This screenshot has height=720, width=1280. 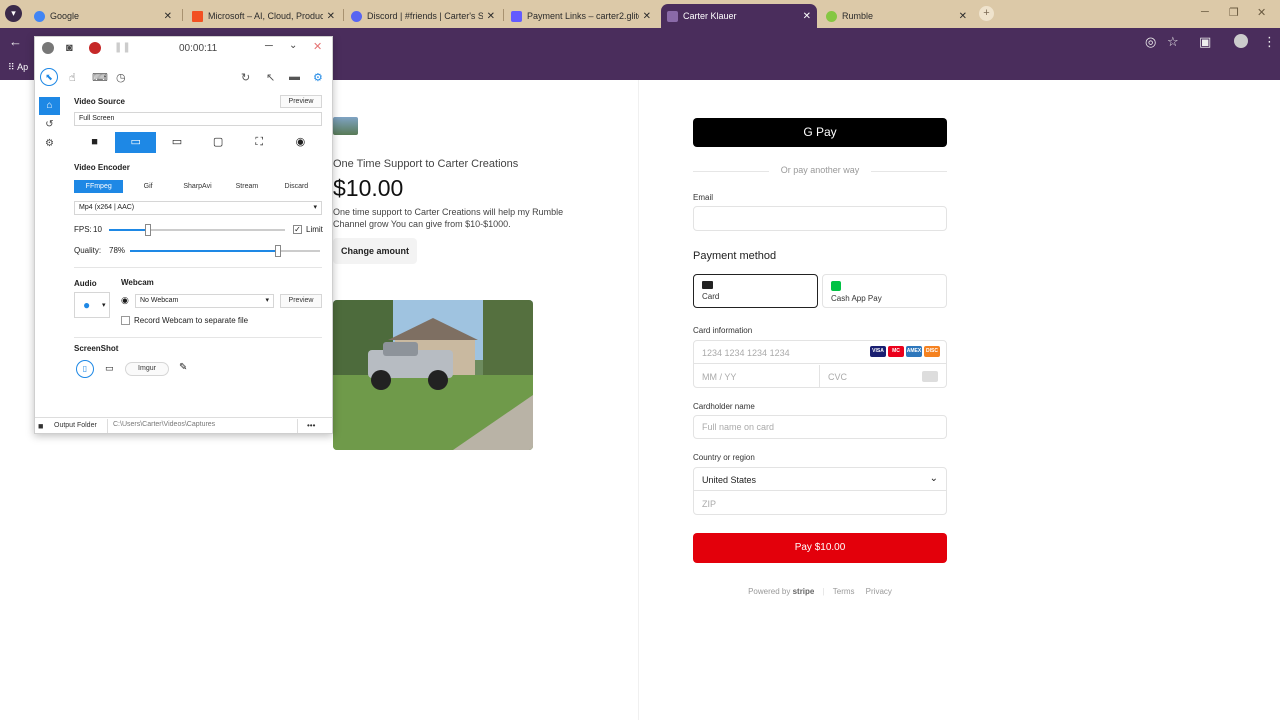 I want to click on tab-discord: Discord | #friends | Carter's Site ✕, so click(x=423, y=16).